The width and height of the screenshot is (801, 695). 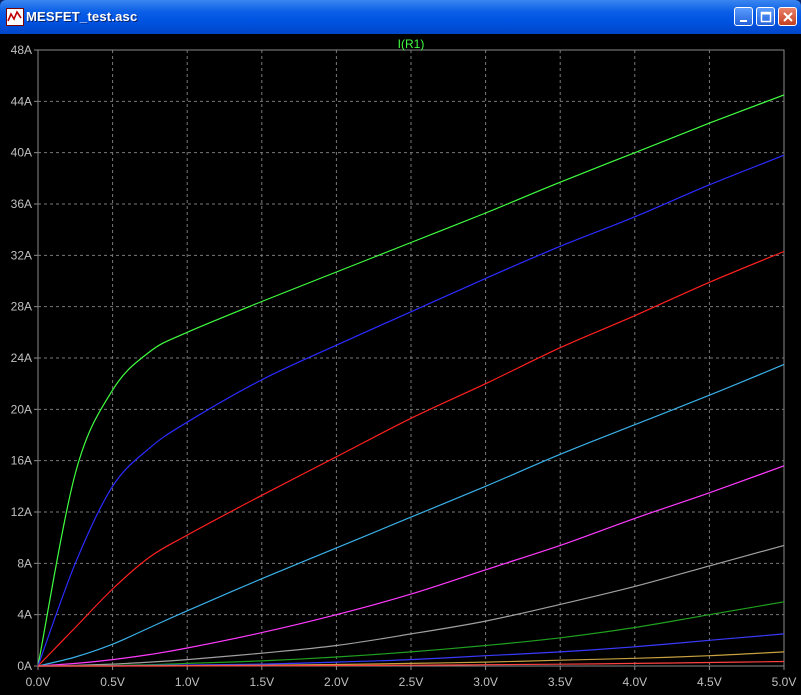 What do you see at coordinates (560, 682) in the screenshot?
I see `x-tick-label: 3.5V` at bounding box center [560, 682].